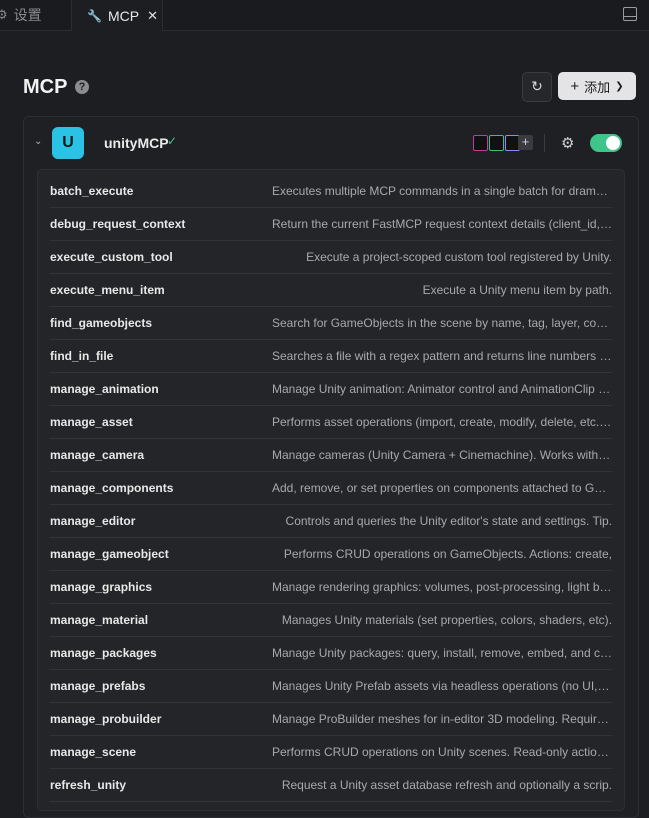  Describe the element at coordinates (27, 15) in the screenshot. I see `tab-settings-label: 设置` at that location.